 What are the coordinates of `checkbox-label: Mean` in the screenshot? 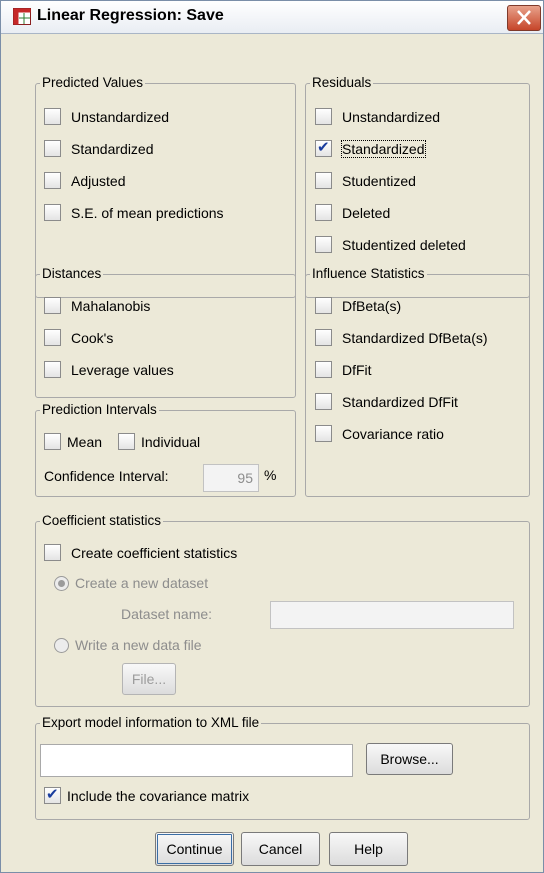 It's located at (85, 441).